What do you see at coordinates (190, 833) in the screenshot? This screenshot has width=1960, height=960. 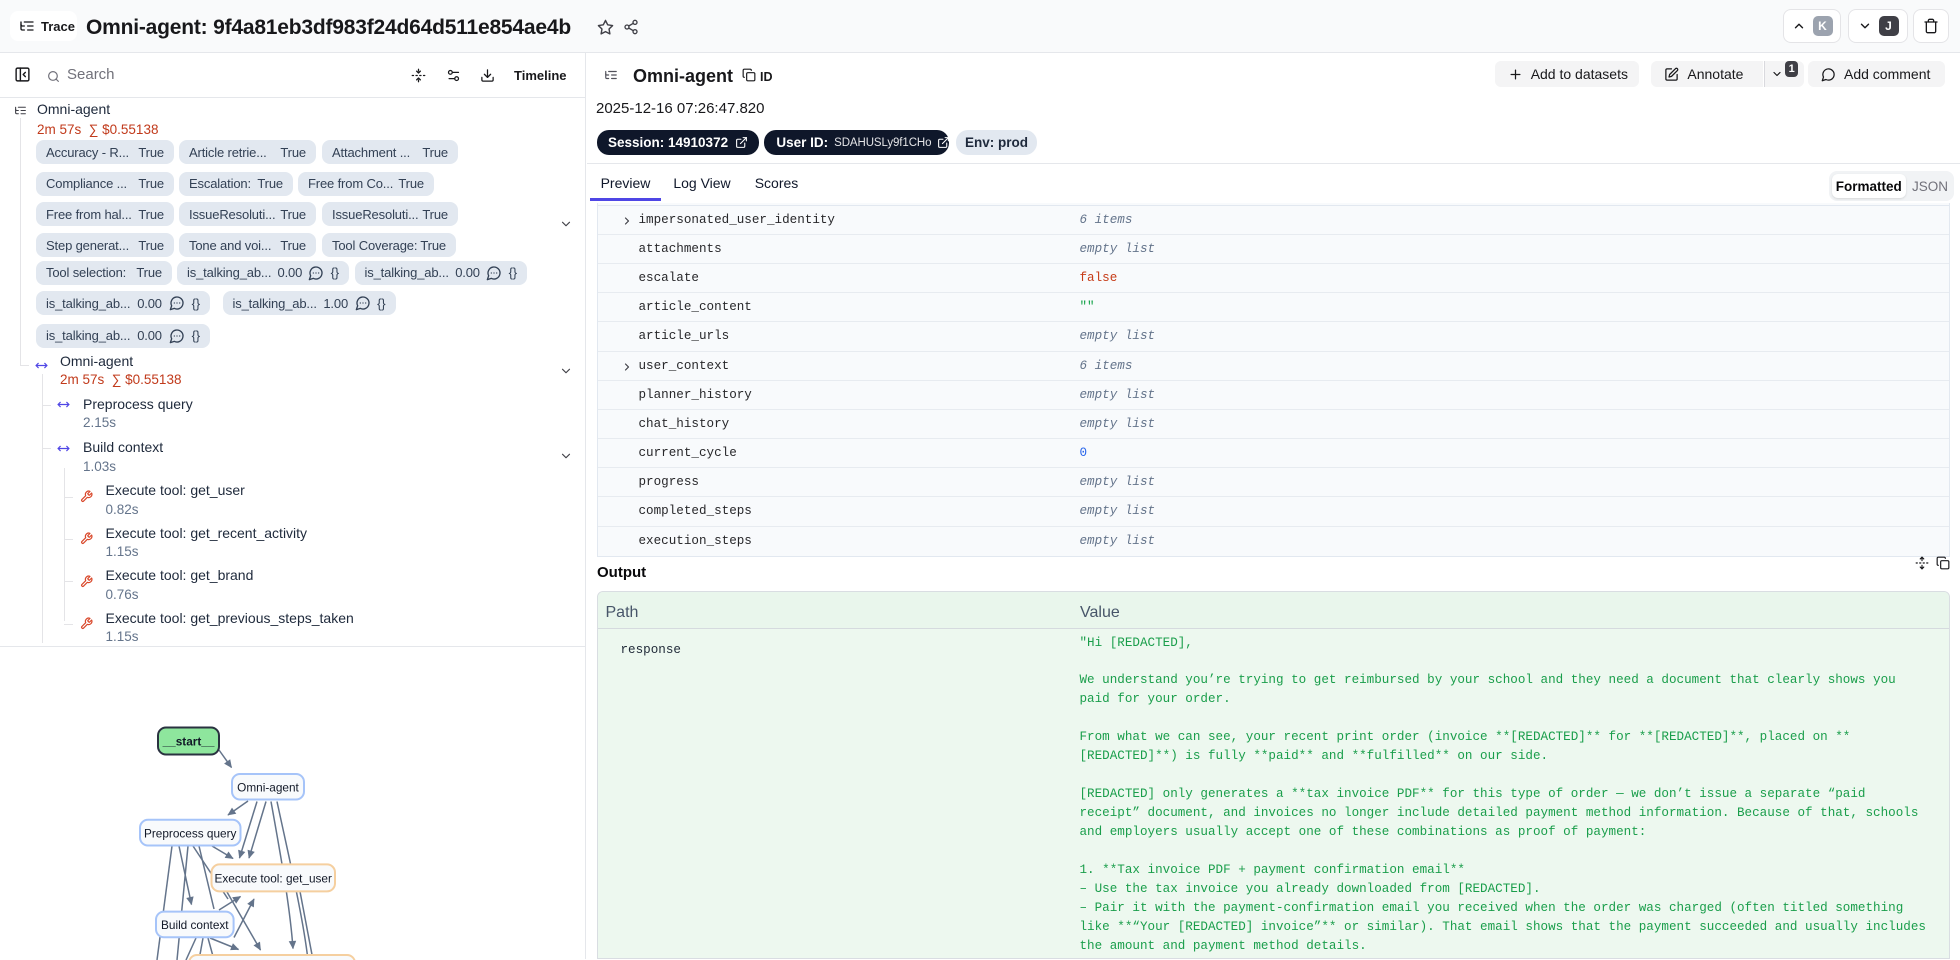 I see `svg-text: Preprocess query` at bounding box center [190, 833].